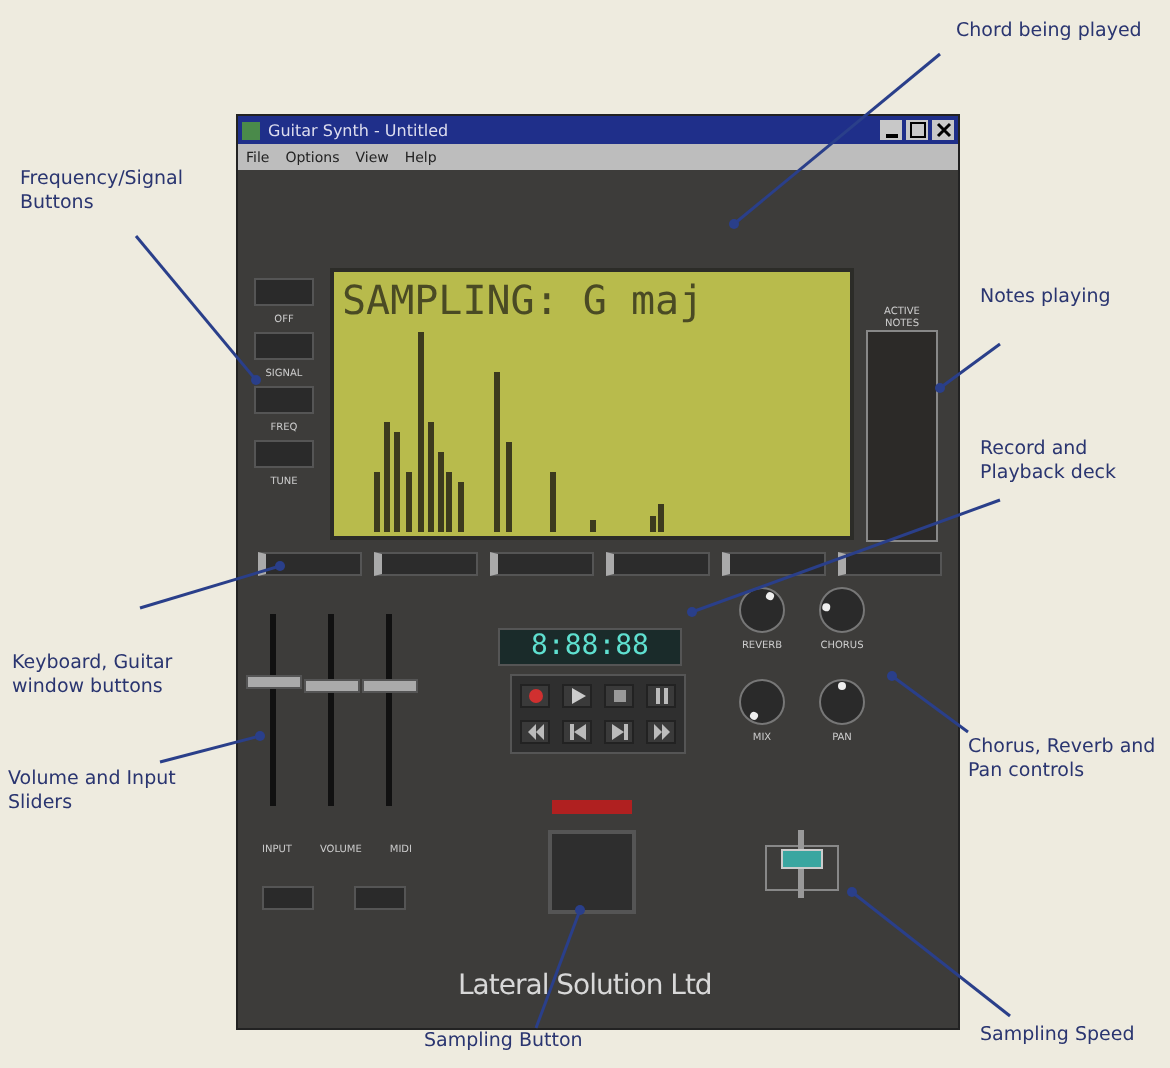 The image size is (1170, 1068). Describe the element at coordinates (251, 130) in the screenshot. I see `app-icon` at that location.